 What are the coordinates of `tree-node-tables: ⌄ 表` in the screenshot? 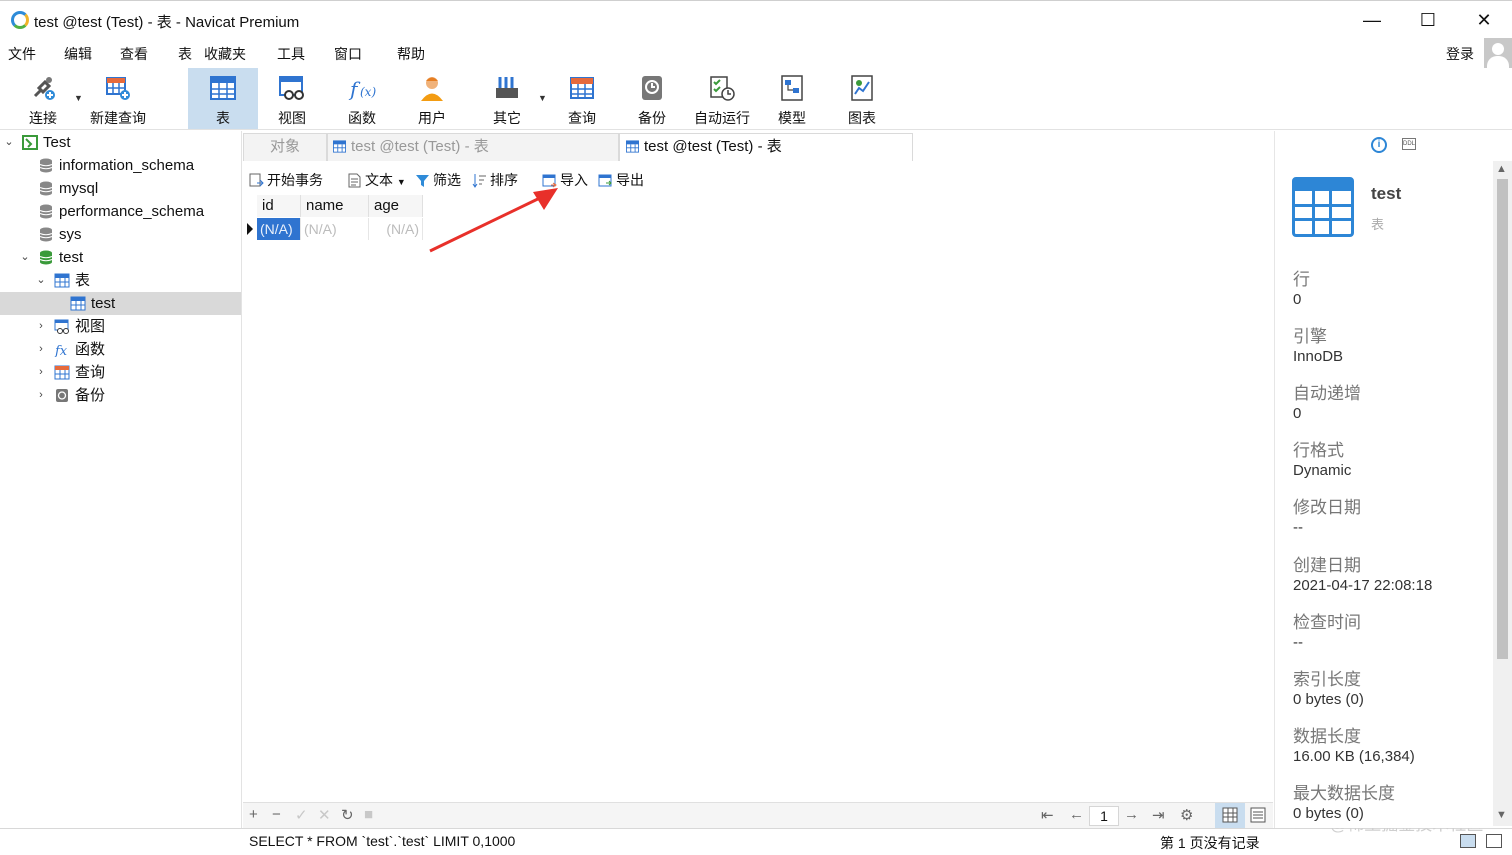 It's located at (120, 280).